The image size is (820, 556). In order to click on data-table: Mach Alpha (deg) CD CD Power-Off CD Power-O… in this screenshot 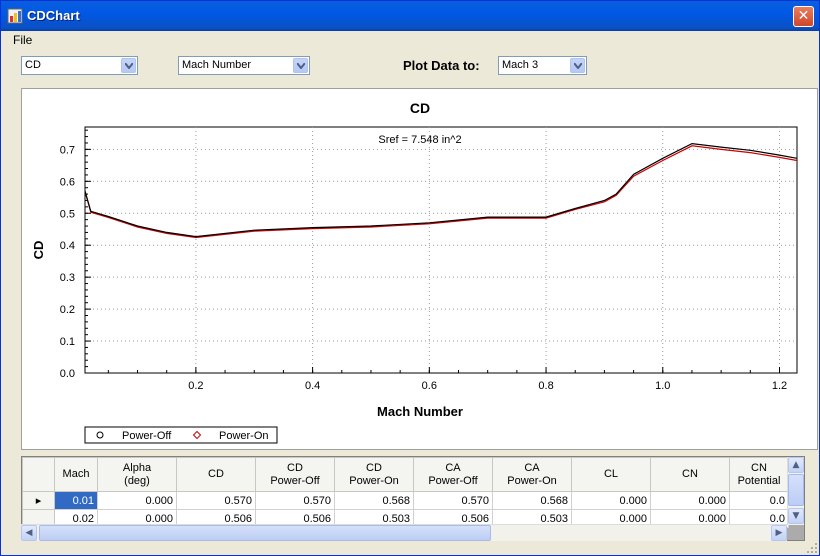, I will do `click(405, 492)`.